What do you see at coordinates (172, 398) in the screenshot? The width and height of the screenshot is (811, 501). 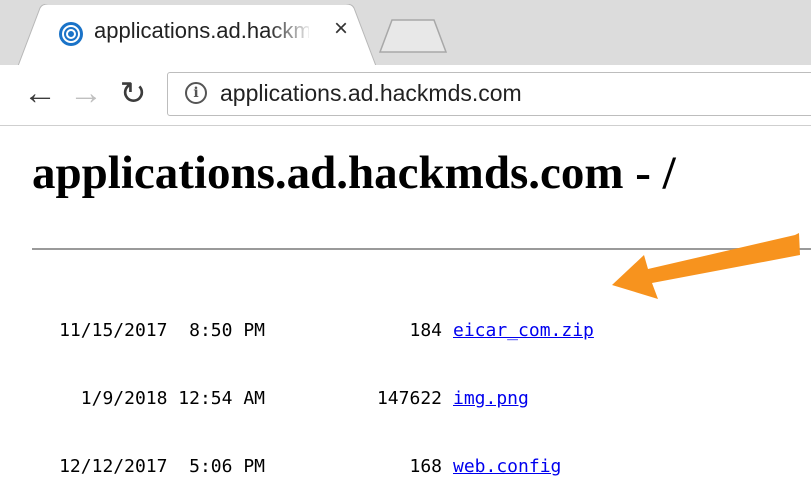 I see `file-date: 1/9/2018 12:54 AM` at bounding box center [172, 398].